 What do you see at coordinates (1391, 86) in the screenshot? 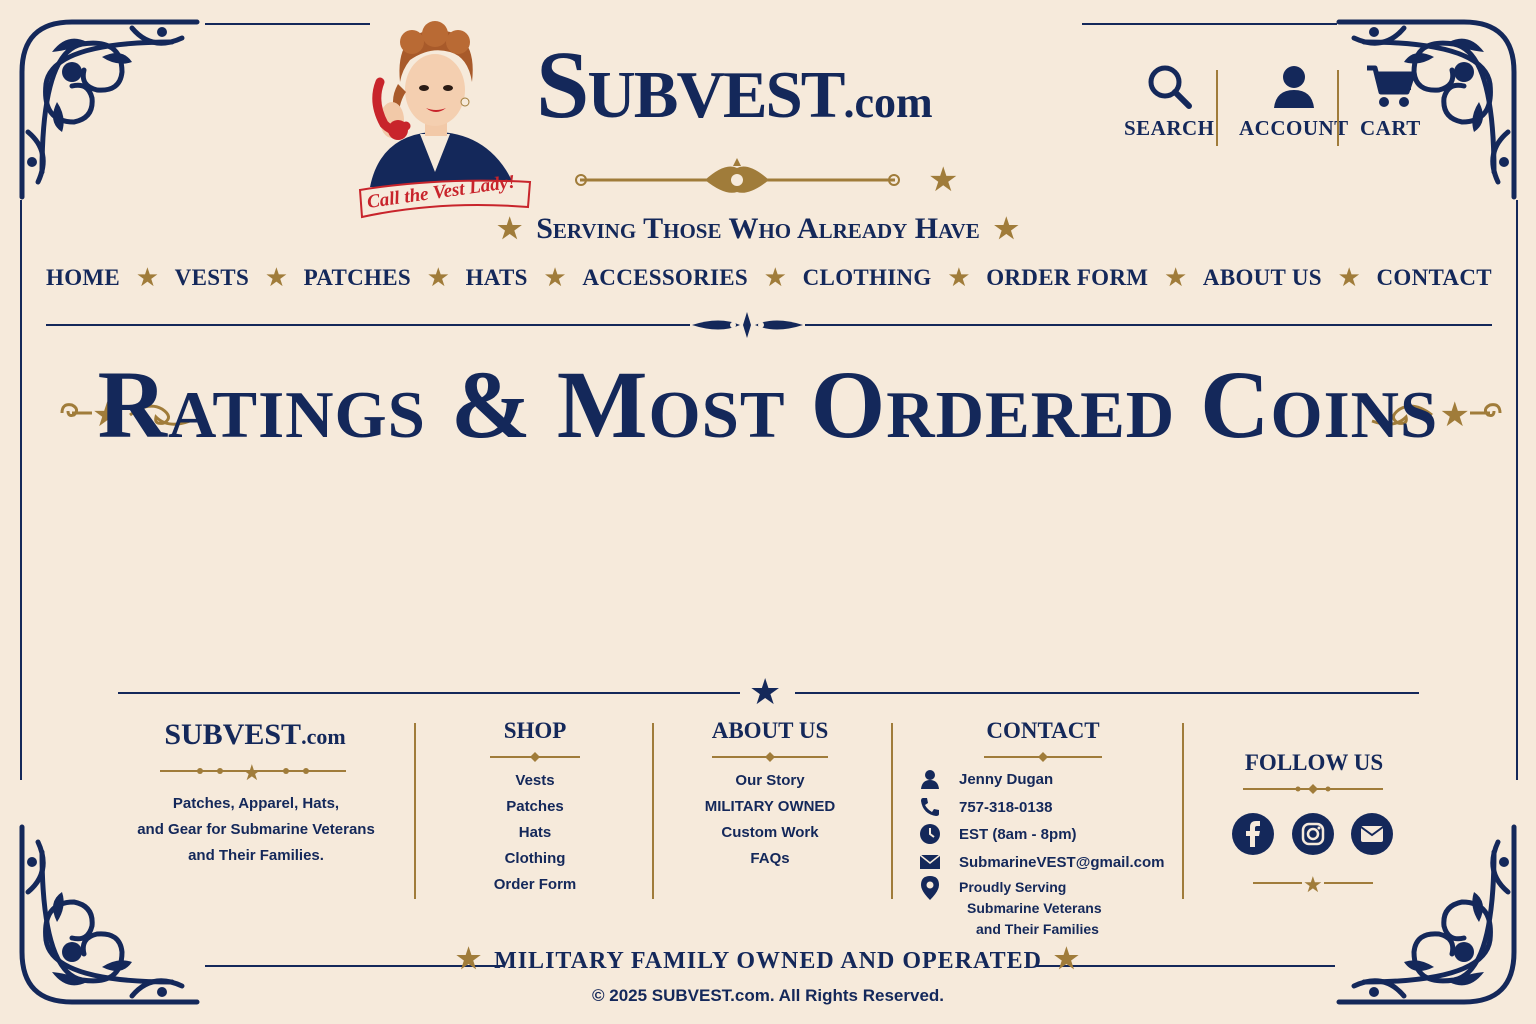
I see `cart-icon` at bounding box center [1391, 86].